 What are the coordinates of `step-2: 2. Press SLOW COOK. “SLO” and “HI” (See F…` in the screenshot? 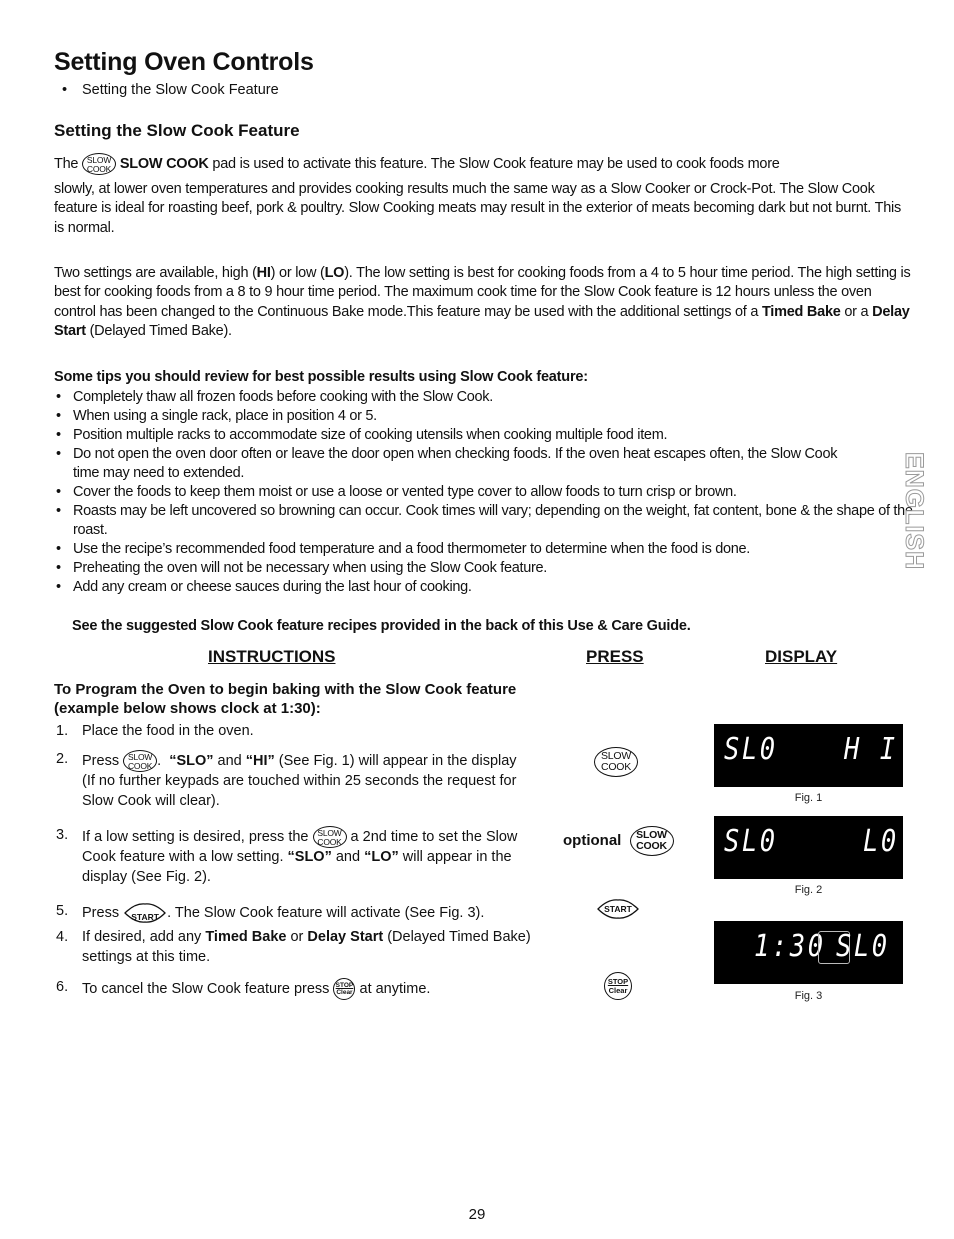 It's located at (294, 780).